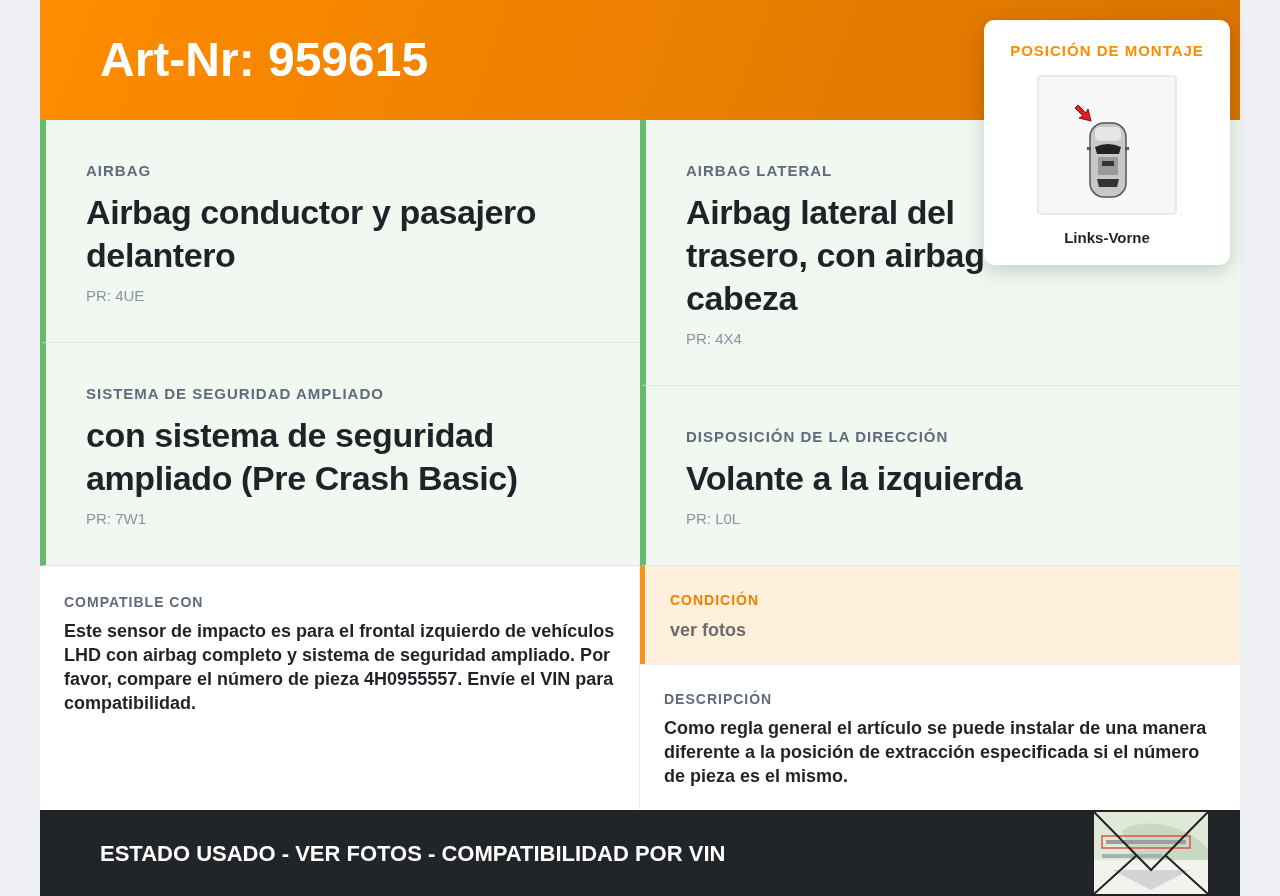 The height and width of the screenshot is (896, 1280). What do you see at coordinates (1107, 237) in the screenshot?
I see `position-caption: Links-Vorne` at bounding box center [1107, 237].